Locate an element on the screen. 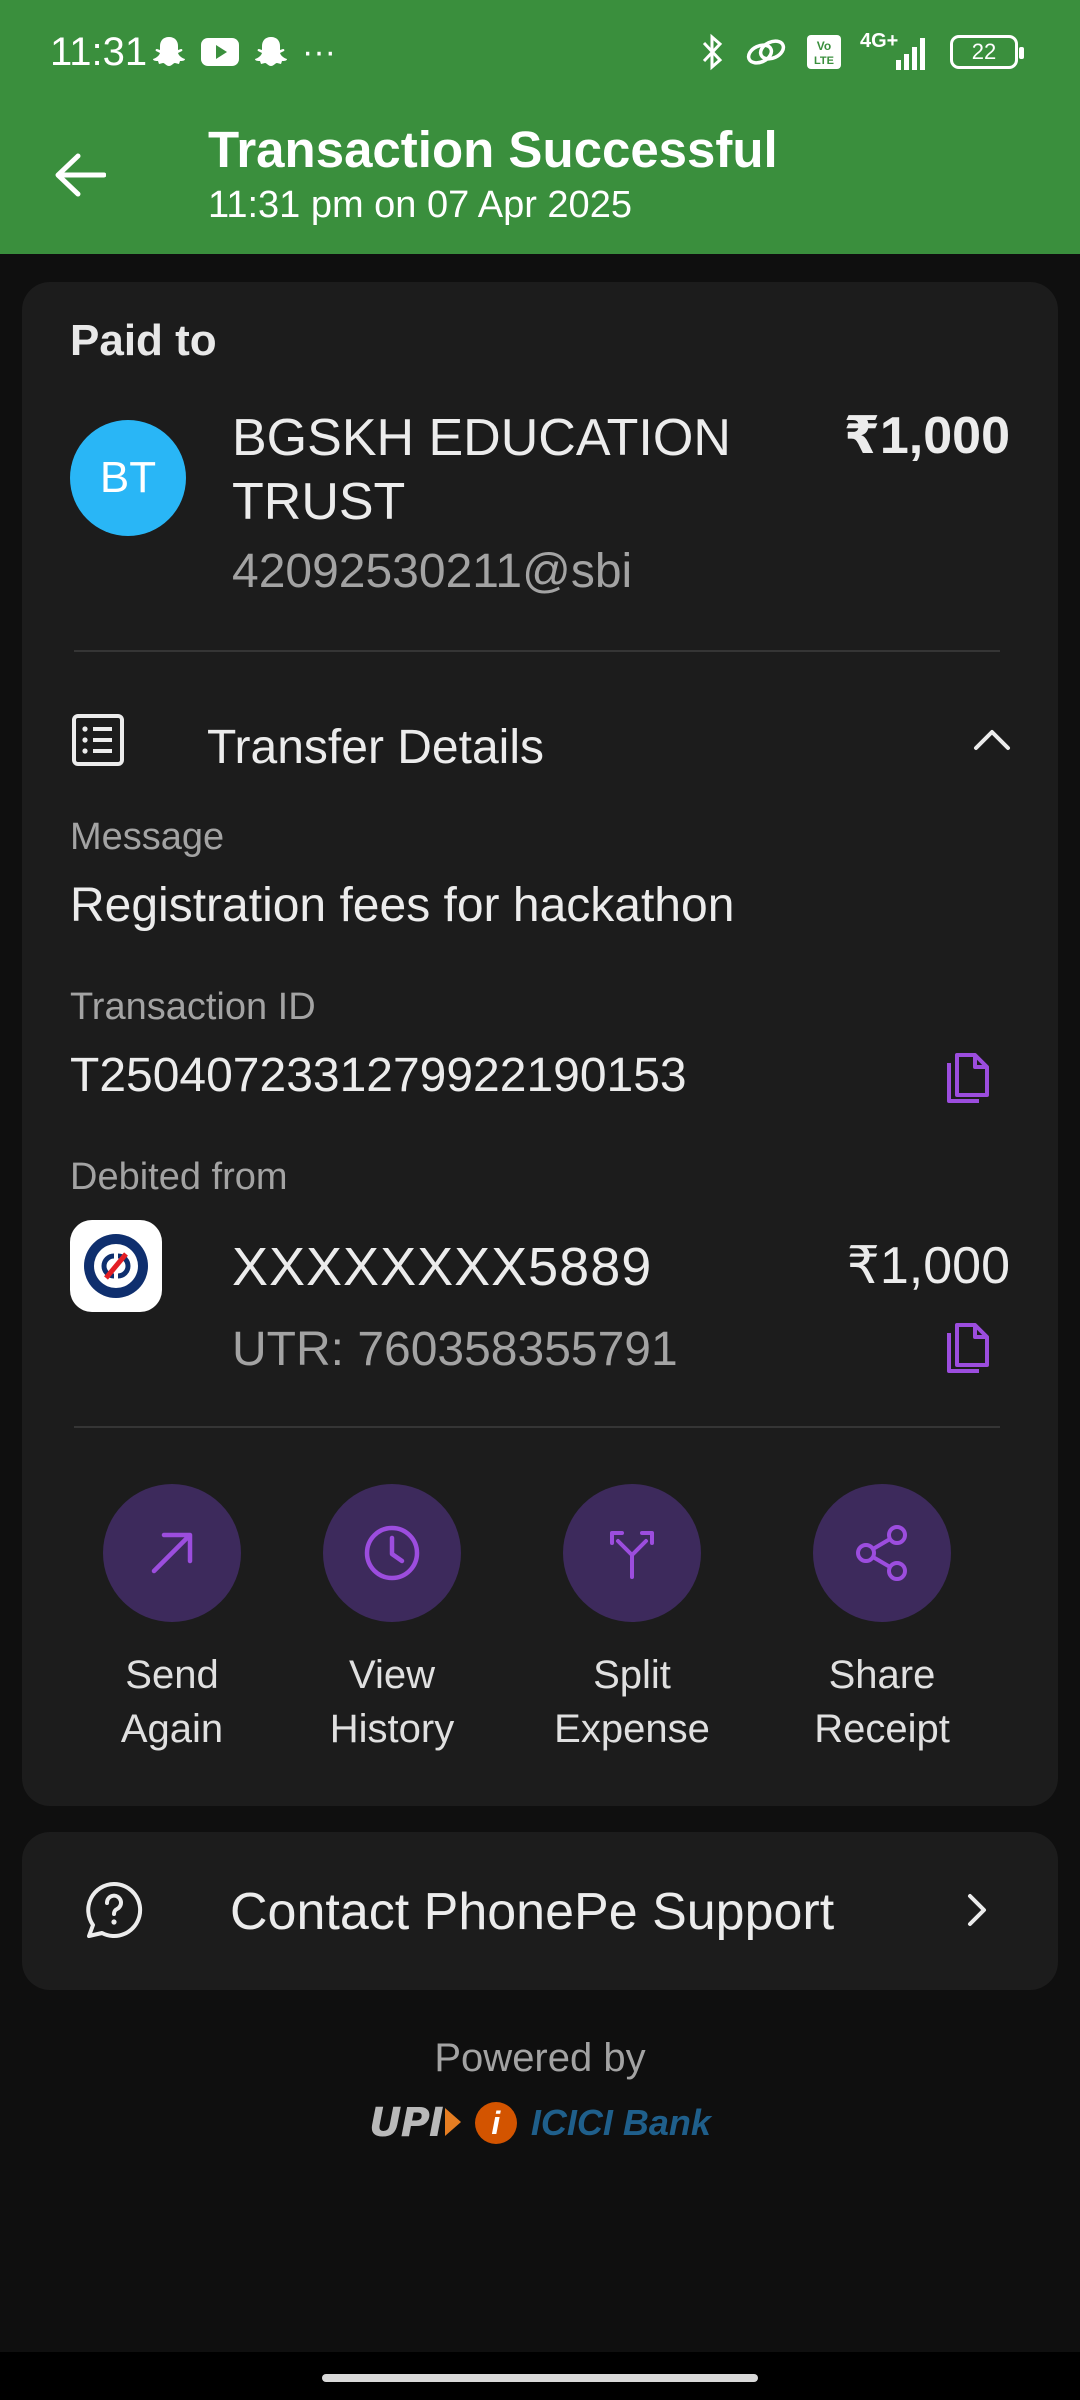  avatar-initials: BT is located at coordinates (128, 477).